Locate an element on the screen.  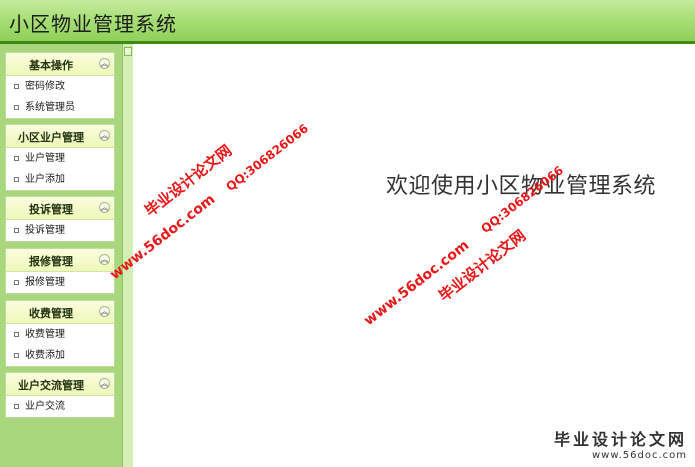
nav-group-repairs: 报修管理 ︽ 报修管理 is located at coordinates (60, 271).